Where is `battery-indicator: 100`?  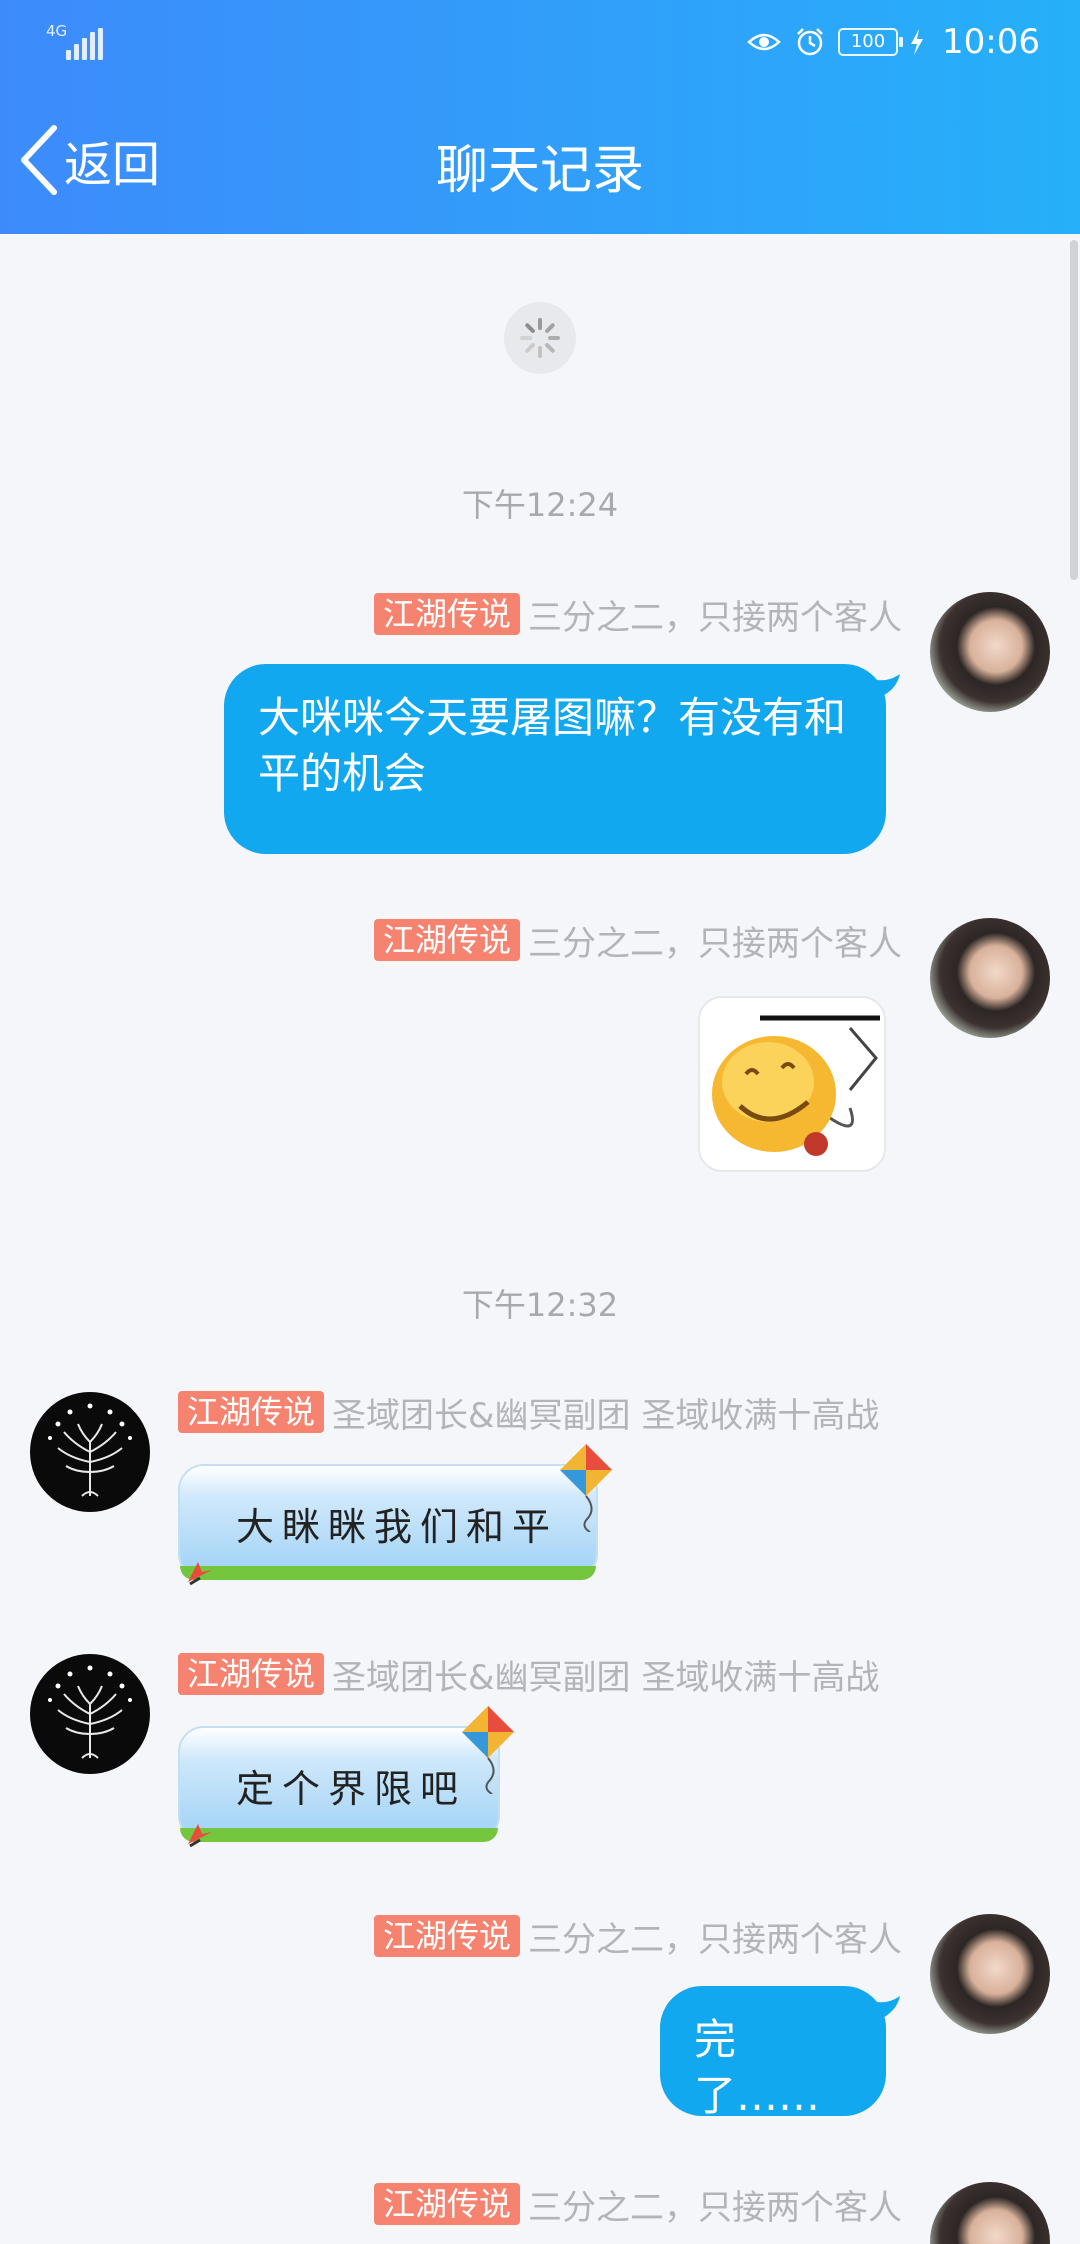
battery-indicator: 100 is located at coordinates (871, 42).